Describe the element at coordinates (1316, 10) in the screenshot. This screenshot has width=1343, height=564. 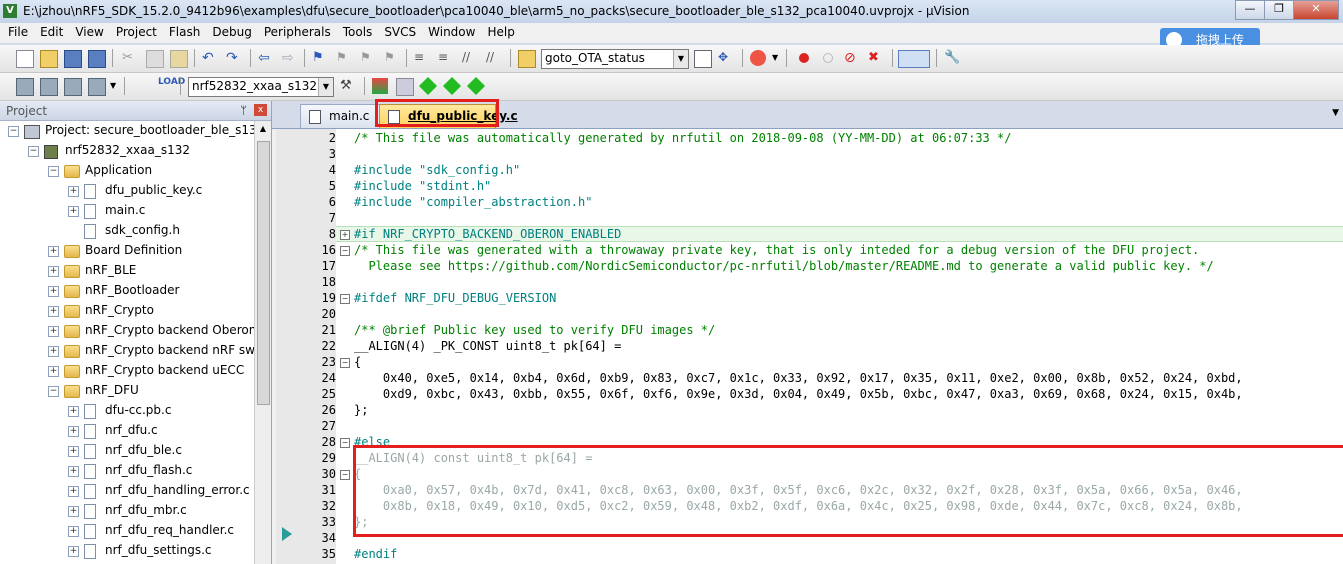
I see `close-window-button: ✕` at that location.